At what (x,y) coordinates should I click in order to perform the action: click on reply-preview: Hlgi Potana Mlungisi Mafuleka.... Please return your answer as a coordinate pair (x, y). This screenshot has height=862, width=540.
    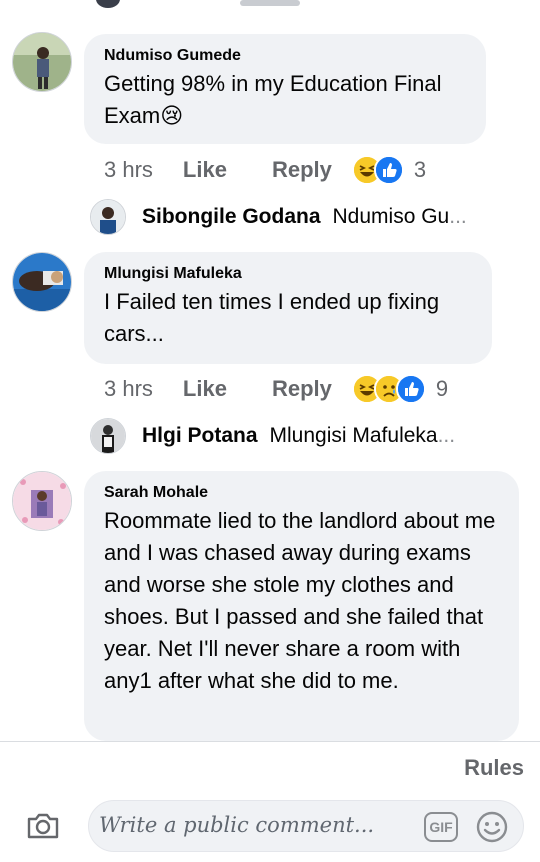
    Looking at the image, I should click on (272, 436).